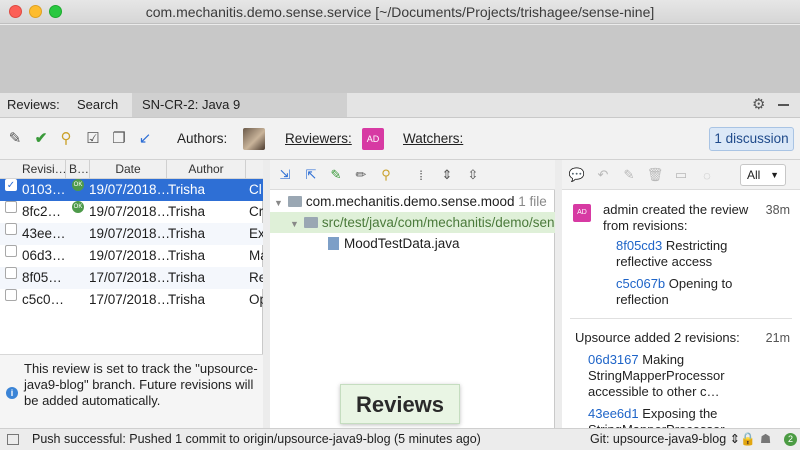 The width and height of the screenshot is (800, 450). What do you see at coordinates (15, 11) in the screenshot?
I see `close-window-button` at bounding box center [15, 11].